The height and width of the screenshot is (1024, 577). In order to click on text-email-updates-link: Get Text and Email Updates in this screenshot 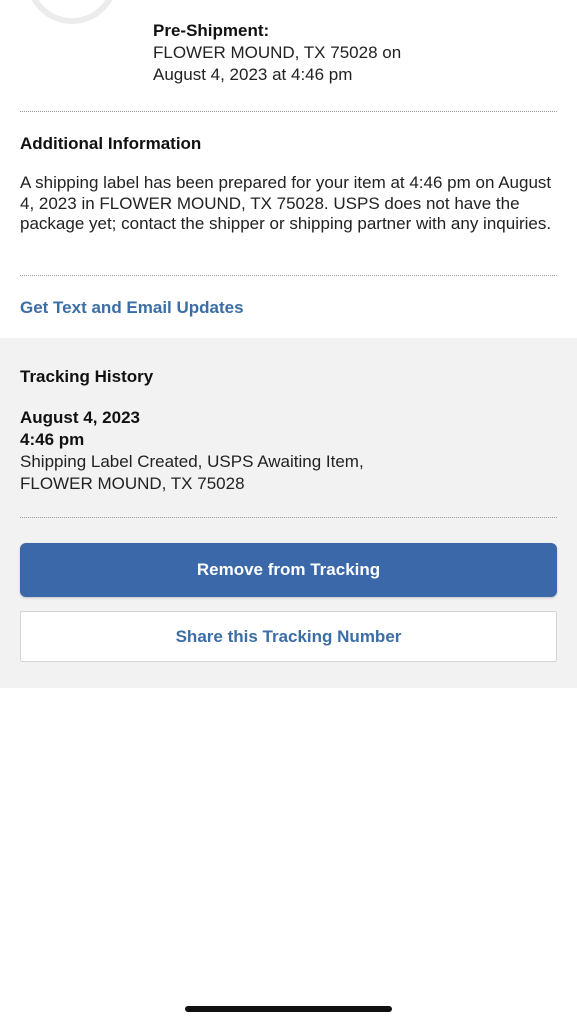, I will do `click(132, 308)`.